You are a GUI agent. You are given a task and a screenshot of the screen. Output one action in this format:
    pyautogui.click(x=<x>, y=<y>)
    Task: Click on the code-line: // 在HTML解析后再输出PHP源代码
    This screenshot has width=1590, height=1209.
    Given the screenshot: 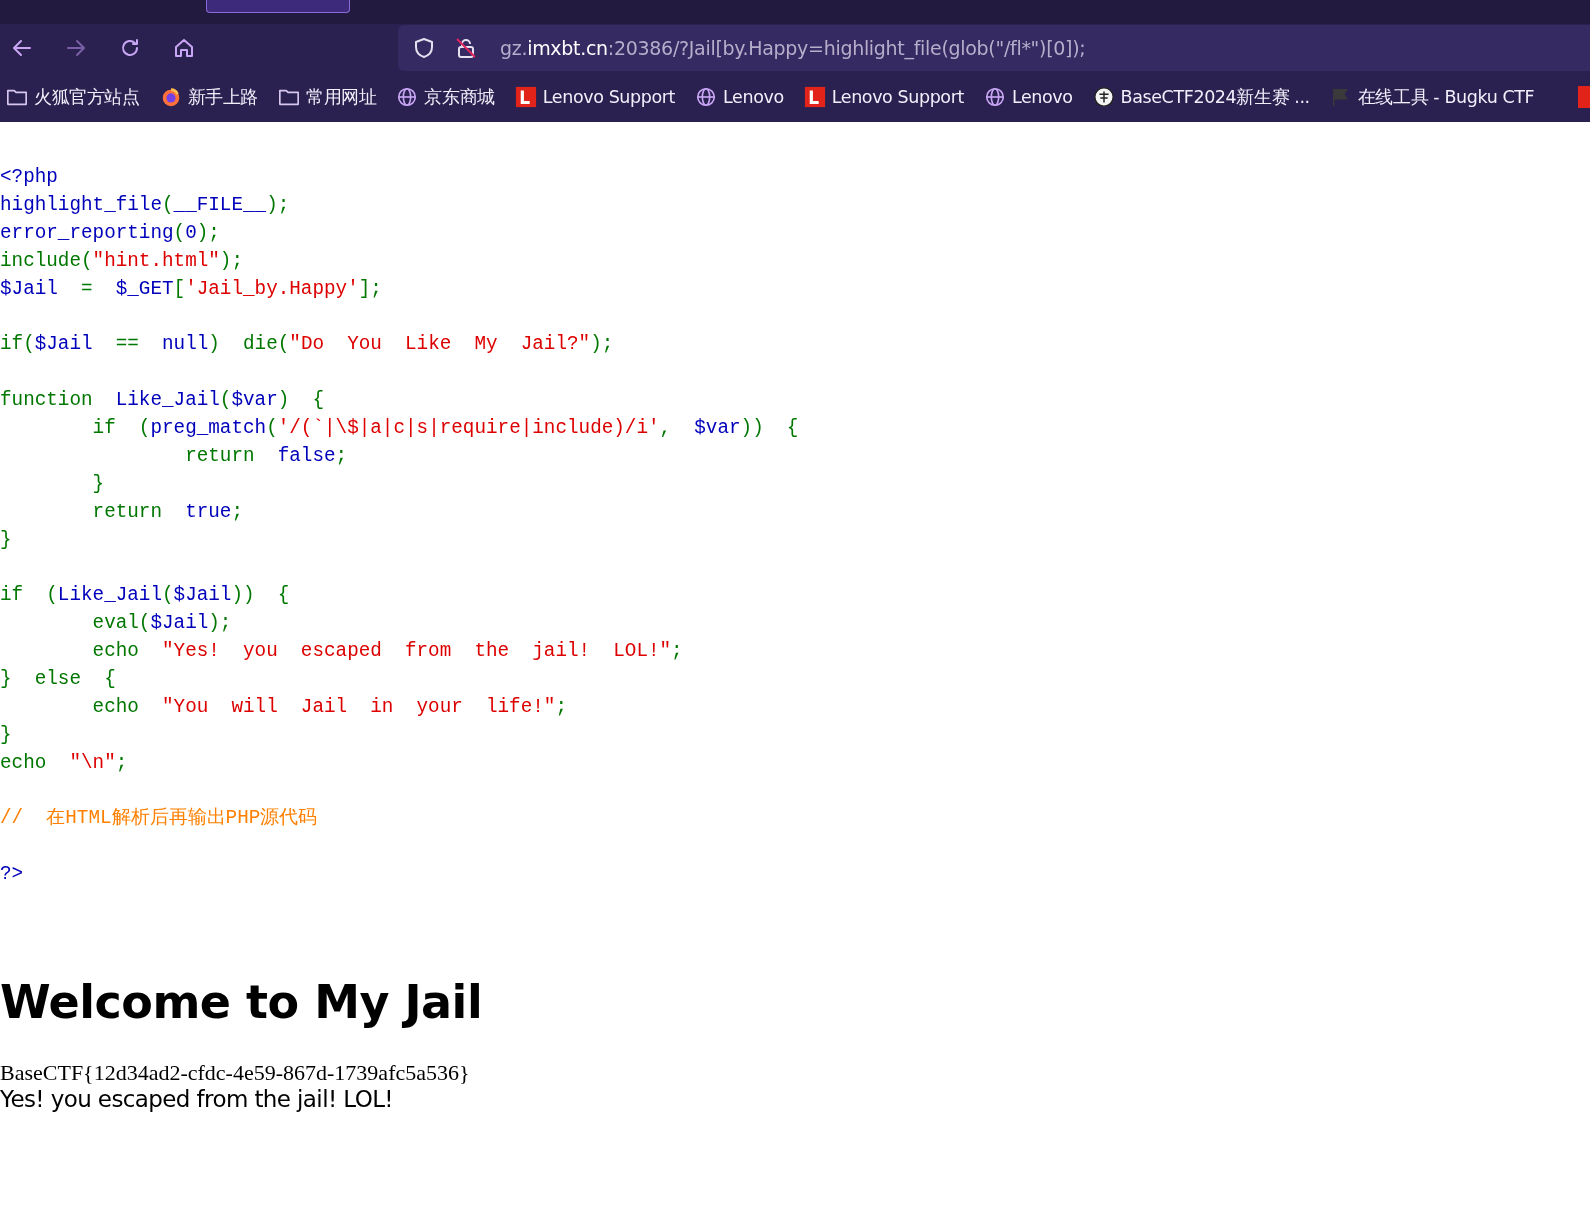 What is the action you would take?
    pyautogui.click(x=159, y=819)
    